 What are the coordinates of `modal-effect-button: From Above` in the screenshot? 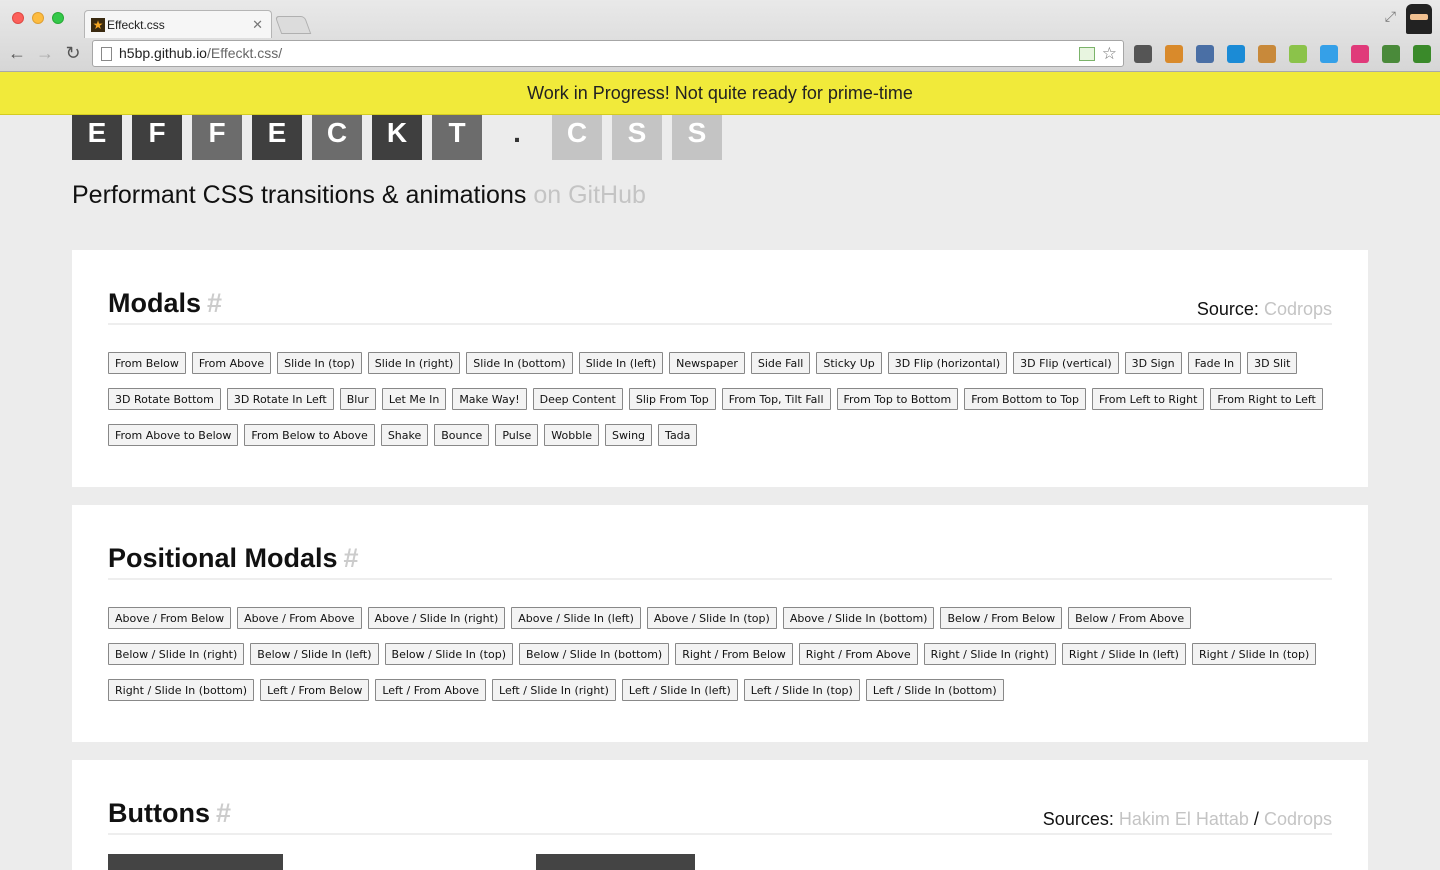 It's located at (231, 363).